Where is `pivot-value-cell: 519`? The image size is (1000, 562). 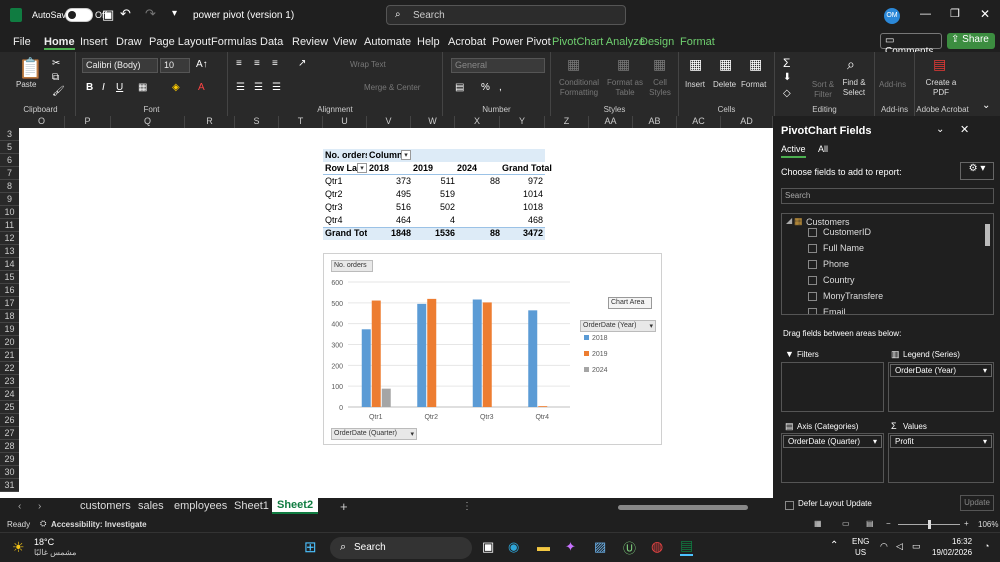
pivot-value-cell: 519 is located at coordinates (433, 194).